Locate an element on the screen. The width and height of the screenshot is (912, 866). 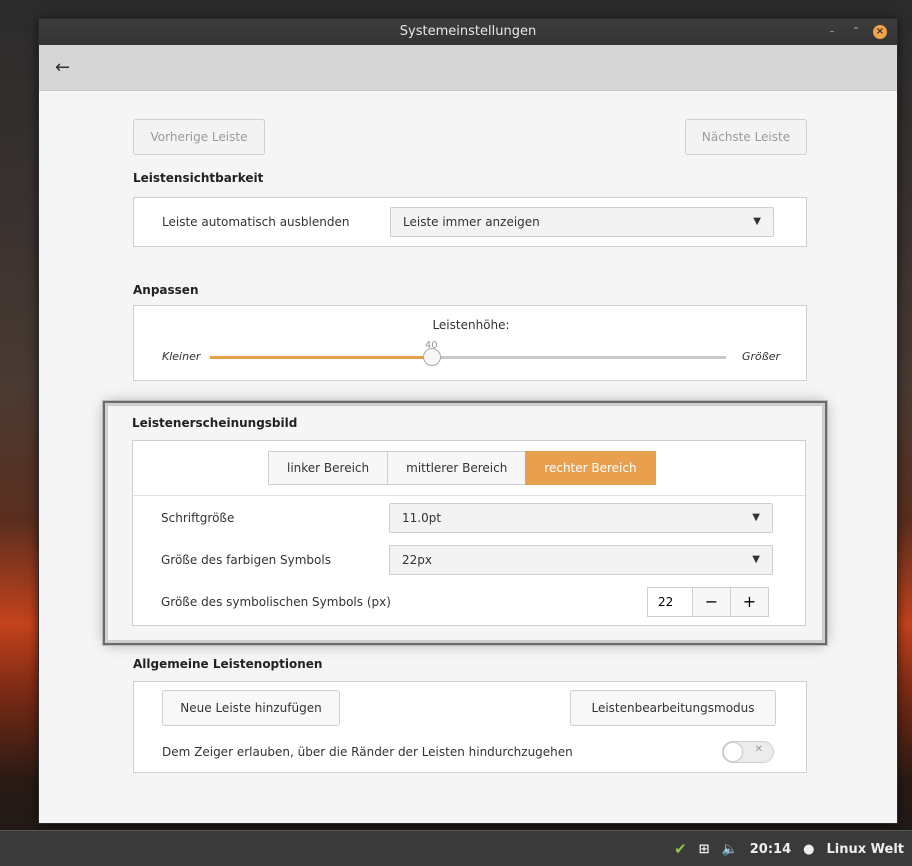
edit-mode-button: Leistenbearbeitungsmodus is located at coordinates (673, 708).